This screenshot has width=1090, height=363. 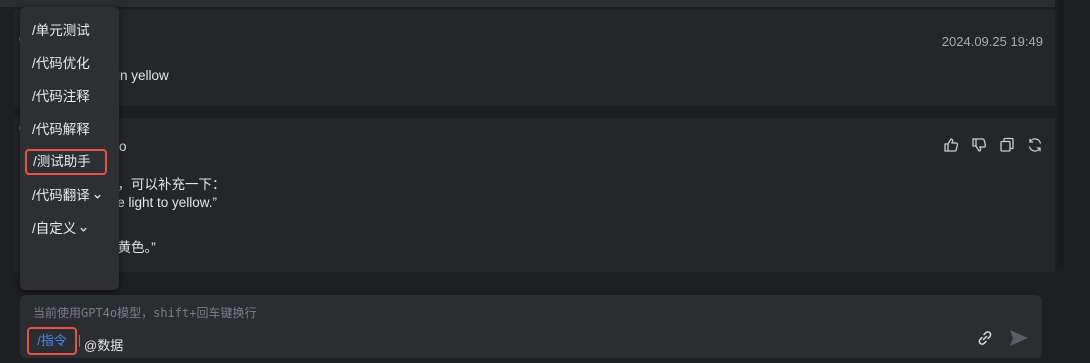 I want to click on menu-item-label: /自定义, so click(x=54, y=228).